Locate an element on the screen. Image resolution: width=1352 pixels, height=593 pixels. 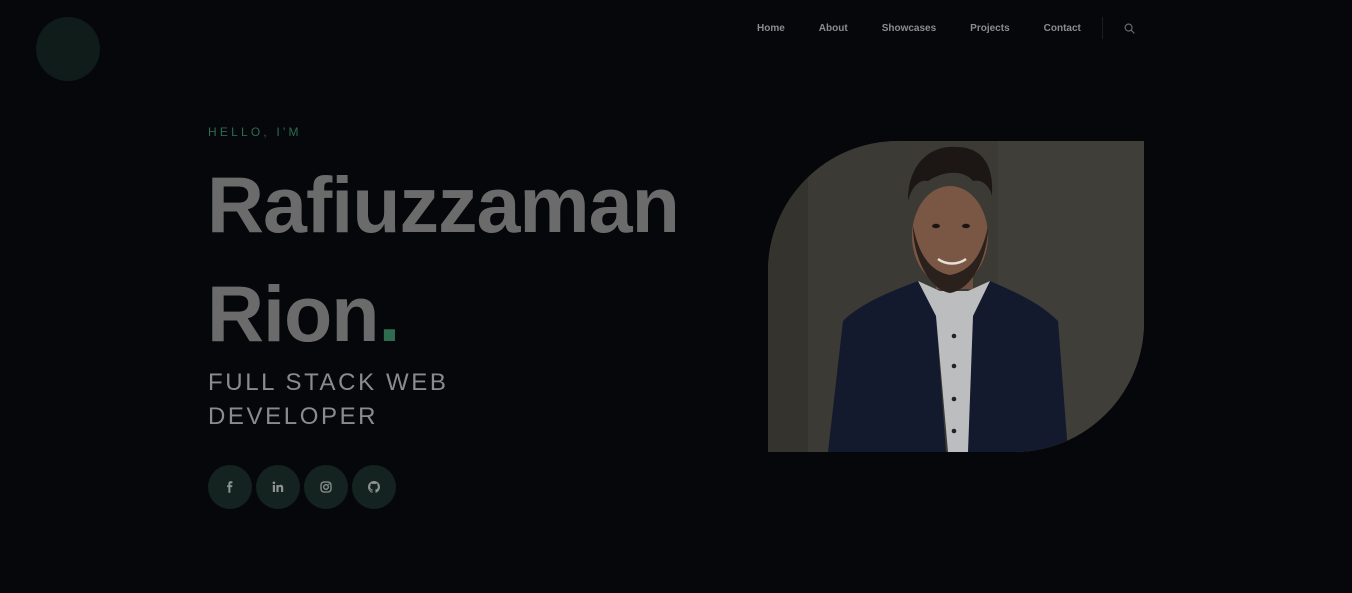
profile-photo-illustration is located at coordinates (956, 296).